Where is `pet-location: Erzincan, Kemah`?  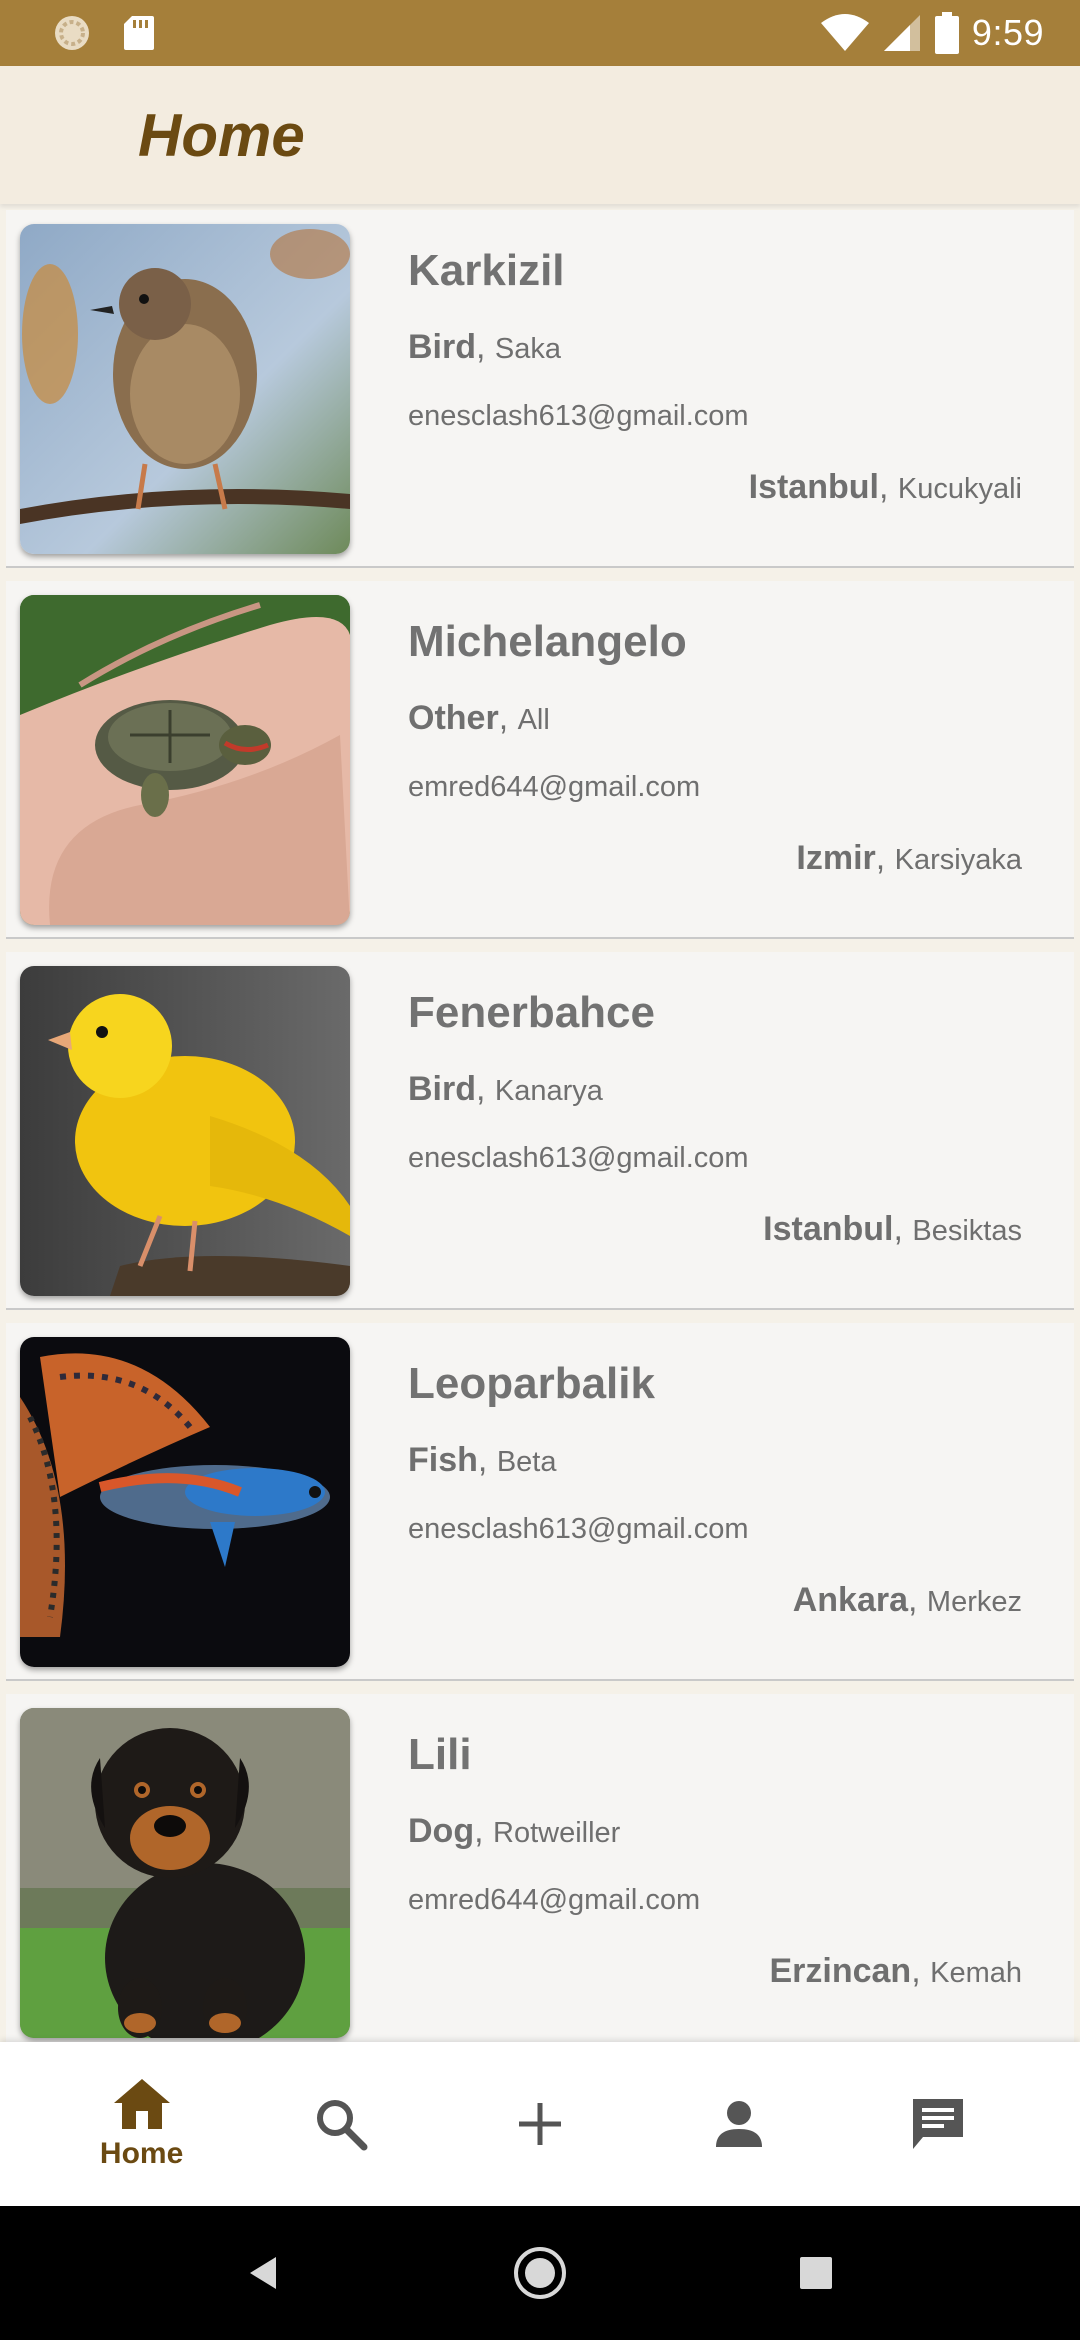
pet-location: Erzincan, Kemah is located at coordinates (895, 1971).